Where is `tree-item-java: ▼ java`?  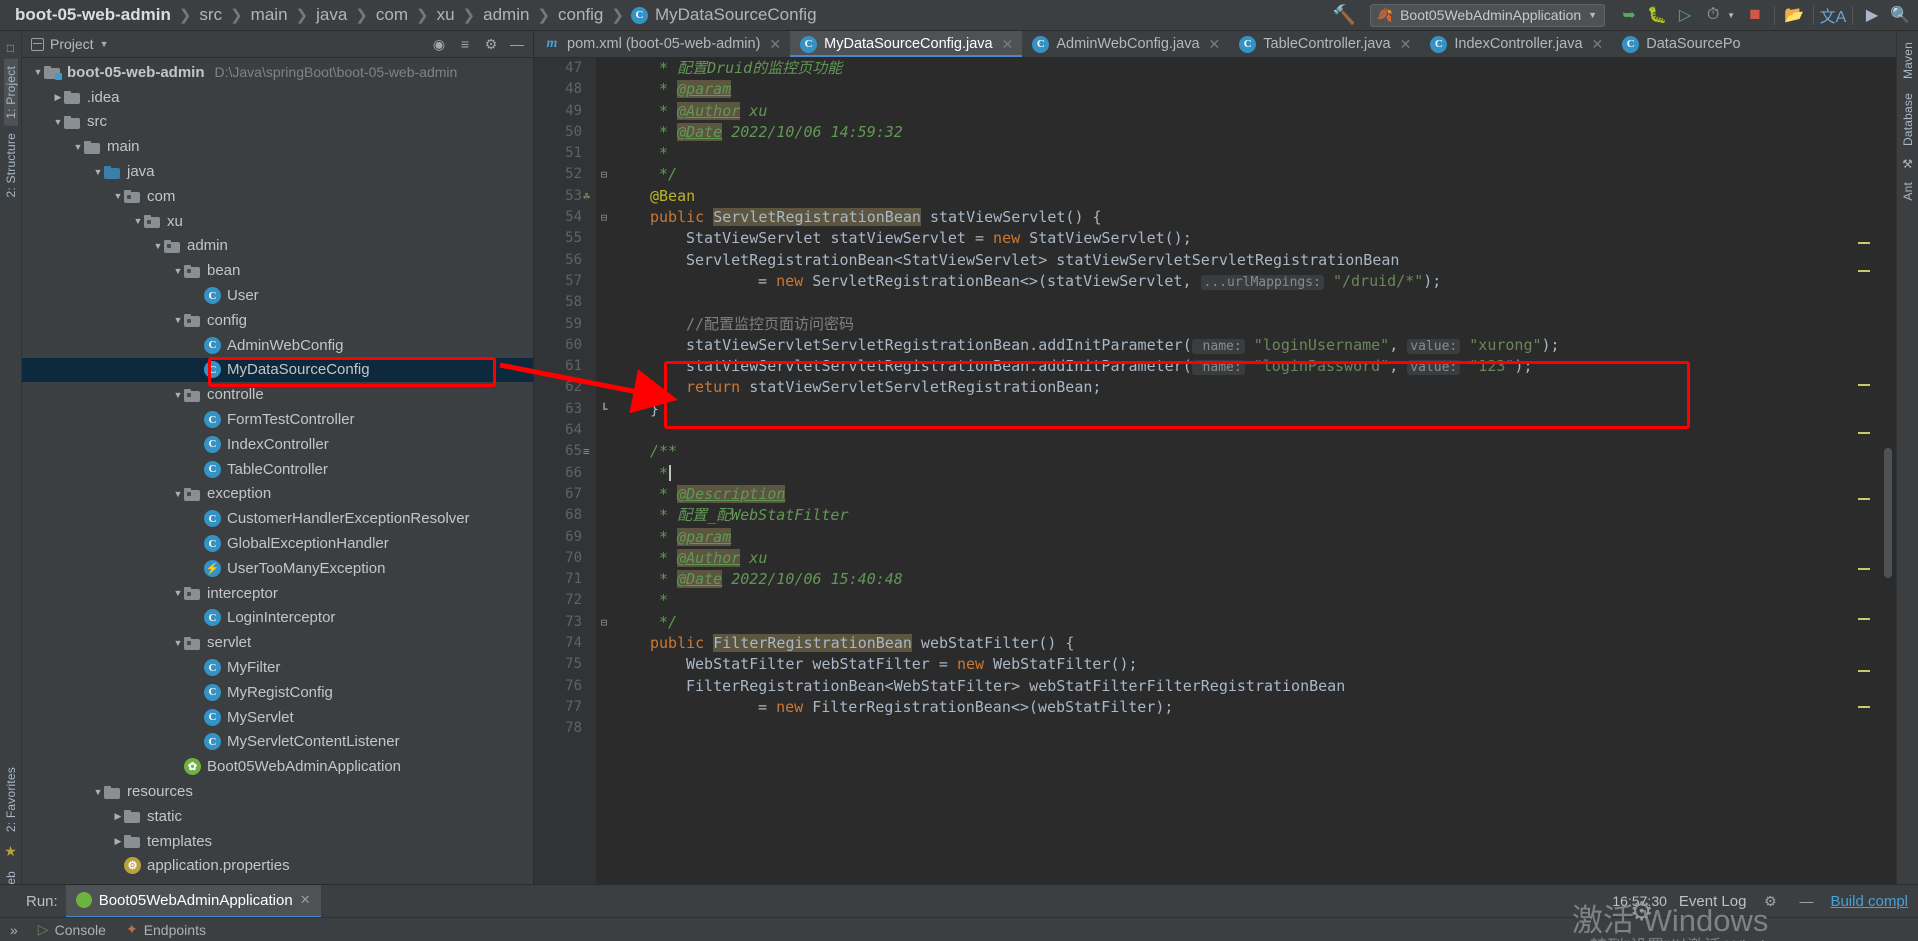 tree-item-java: ▼ java is located at coordinates (277, 171).